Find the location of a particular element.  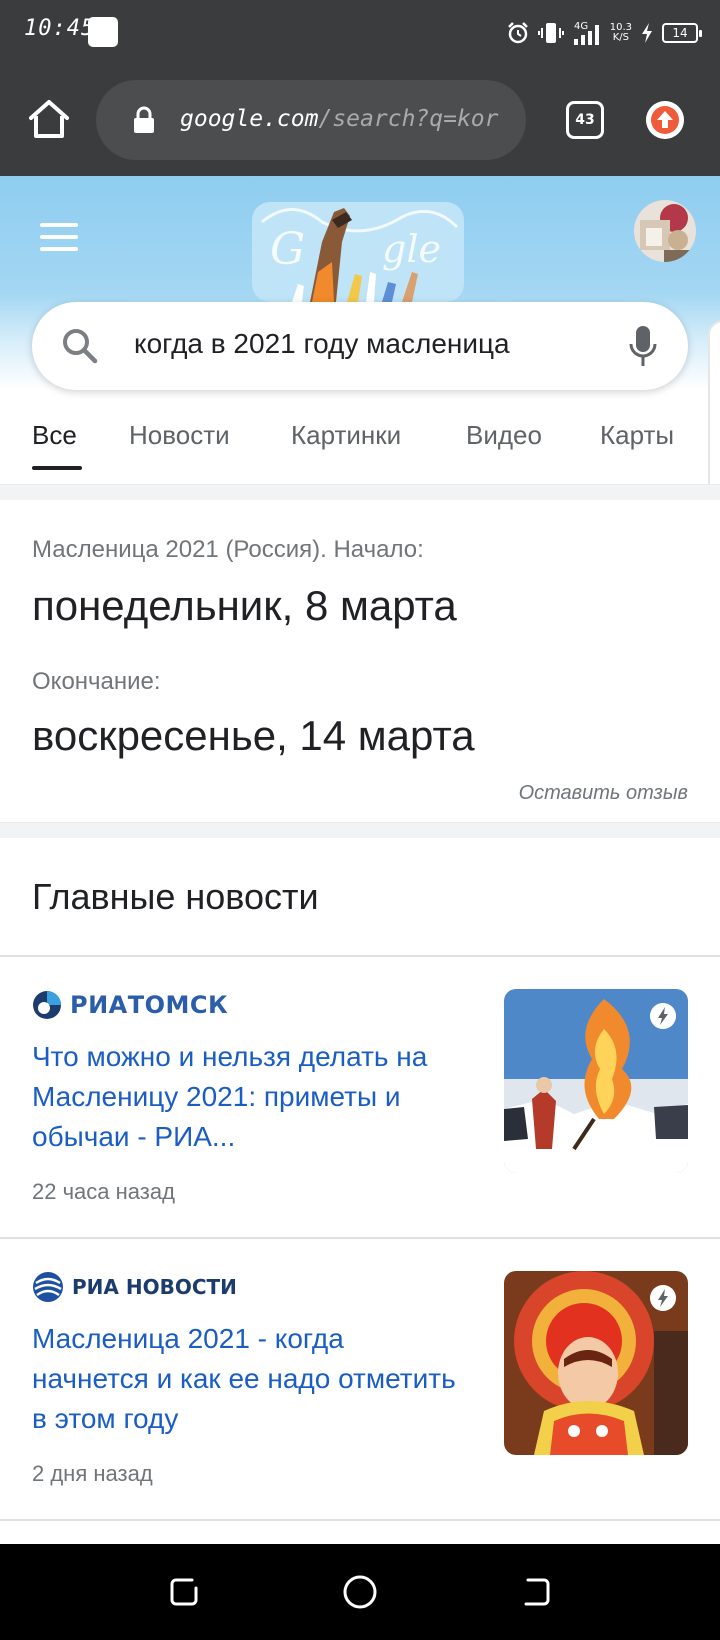

url-host: google.com is located at coordinates (249, 119).